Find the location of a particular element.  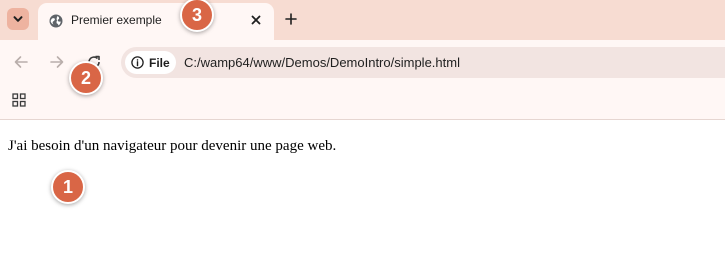

site-chip-label: File is located at coordinates (159, 62).